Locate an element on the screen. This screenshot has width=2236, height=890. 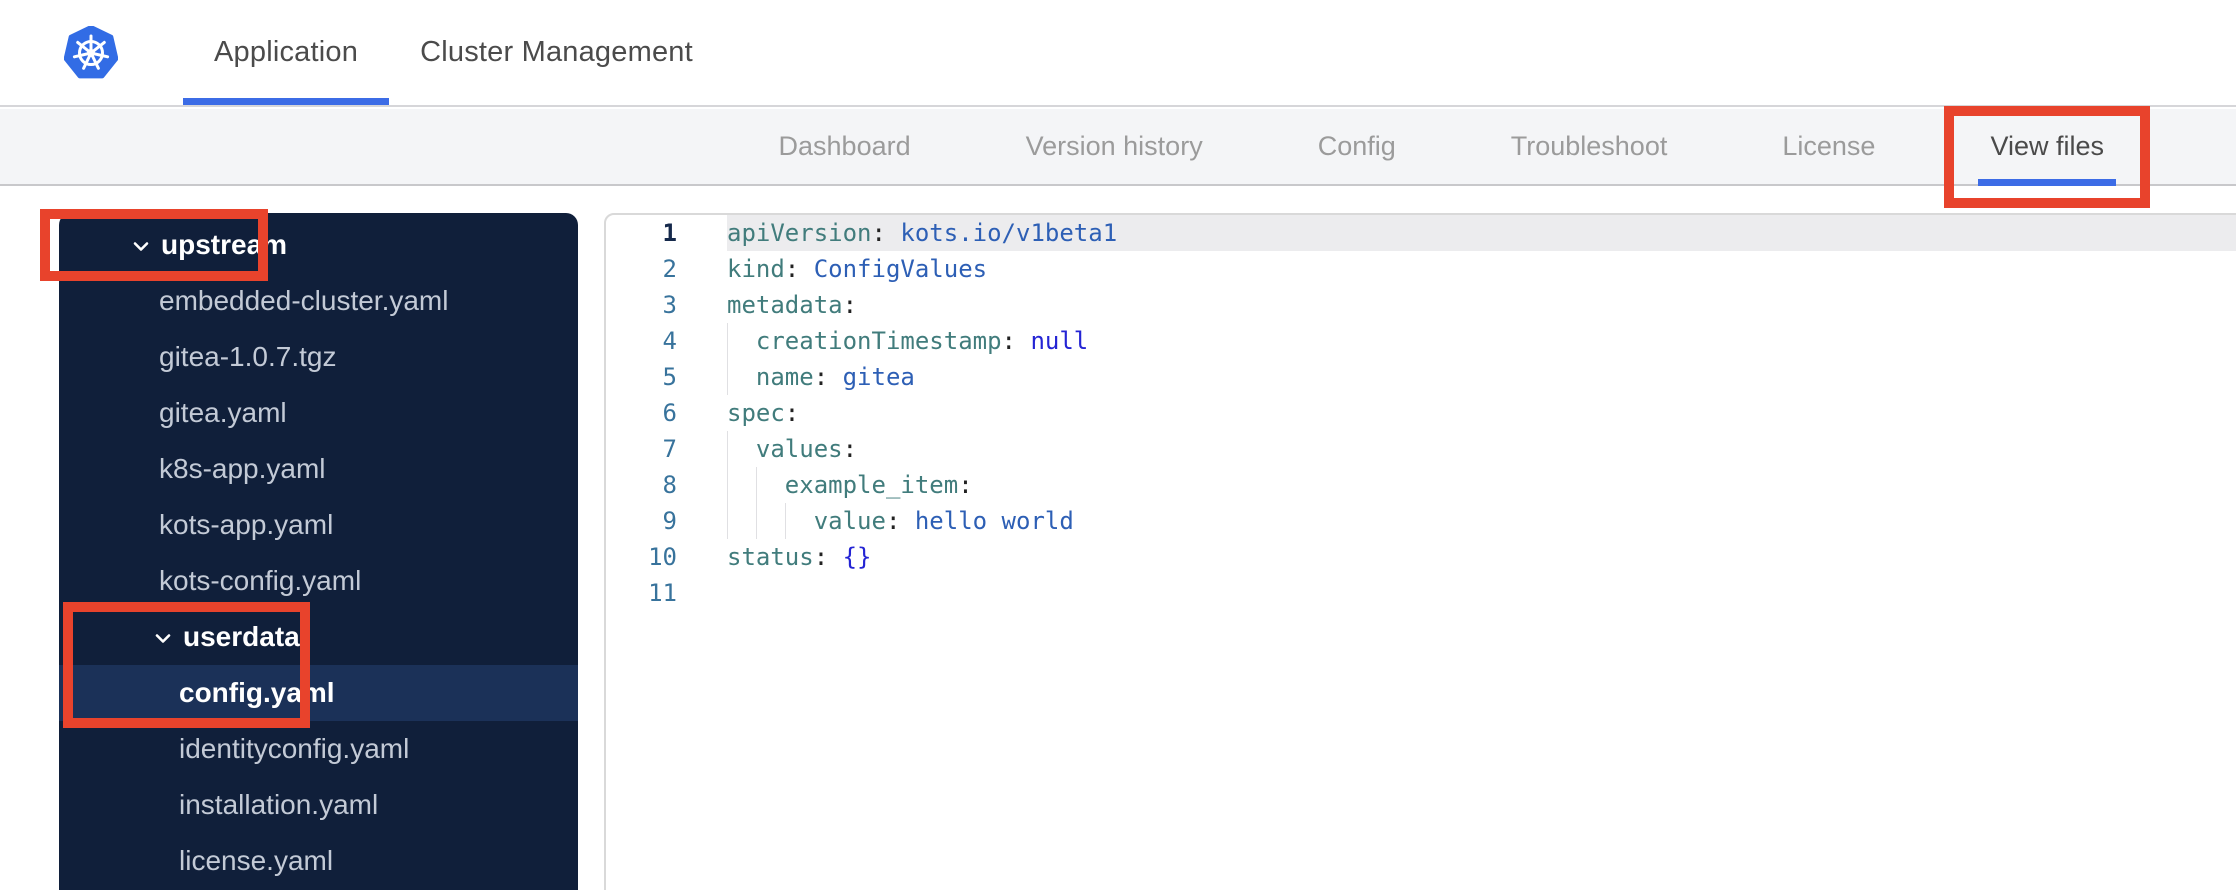
subnav-item-version-history: Version history is located at coordinates (1114, 146).